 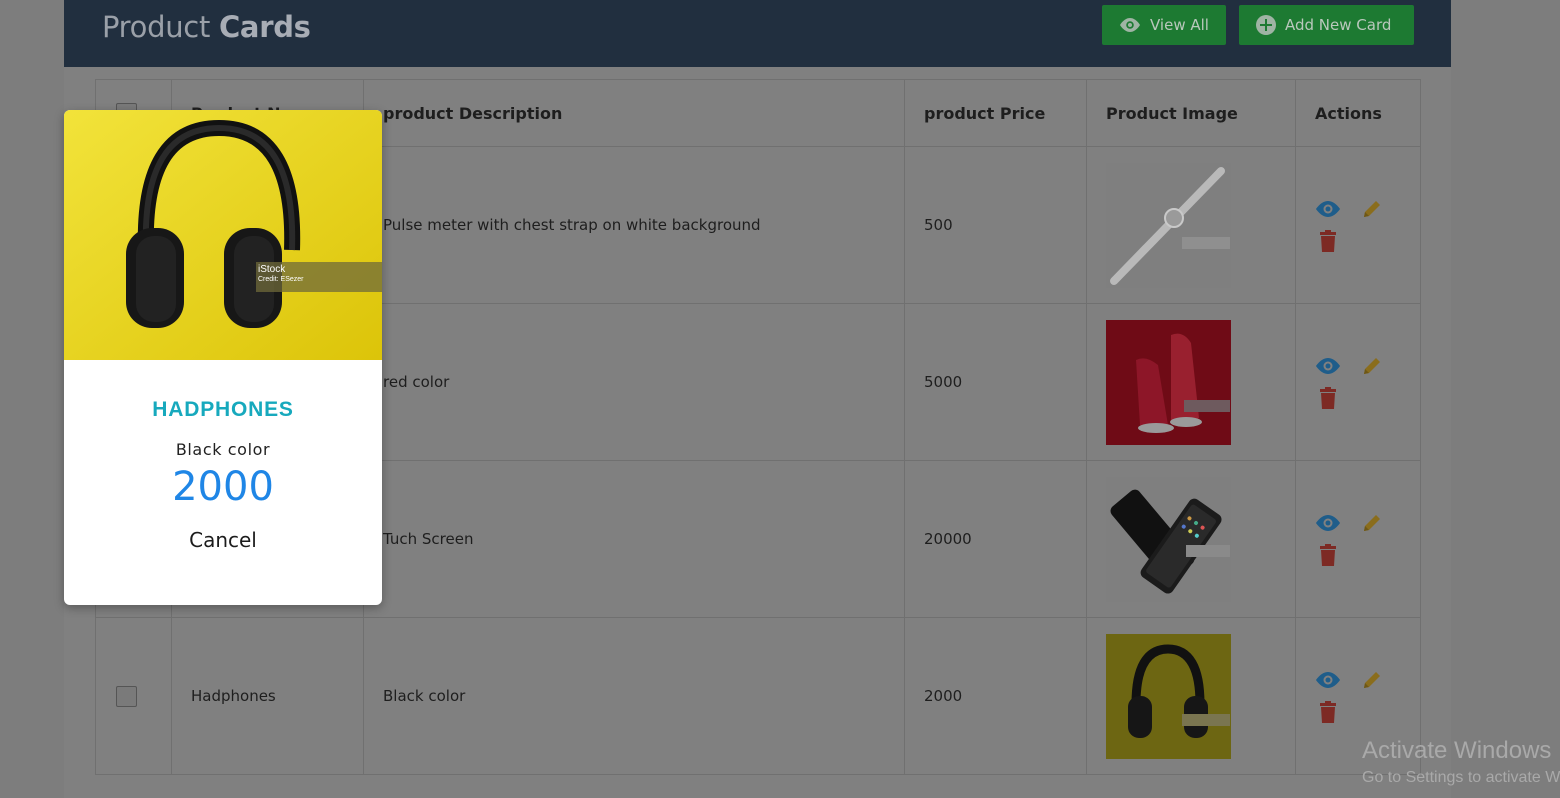 I want to click on add-new-card-button: Add New Card, so click(x=1326, y=25).